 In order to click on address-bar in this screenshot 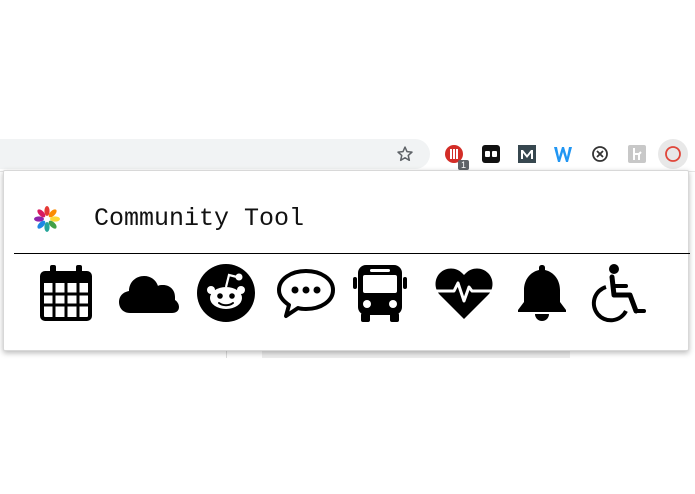, I will do `click(215, 154)`.